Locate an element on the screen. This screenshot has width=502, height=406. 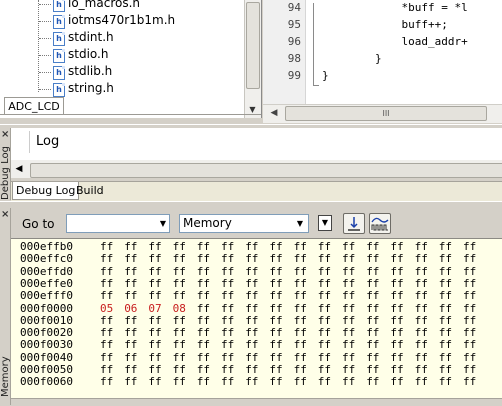
column-separator is located at coordinates (29, 142).